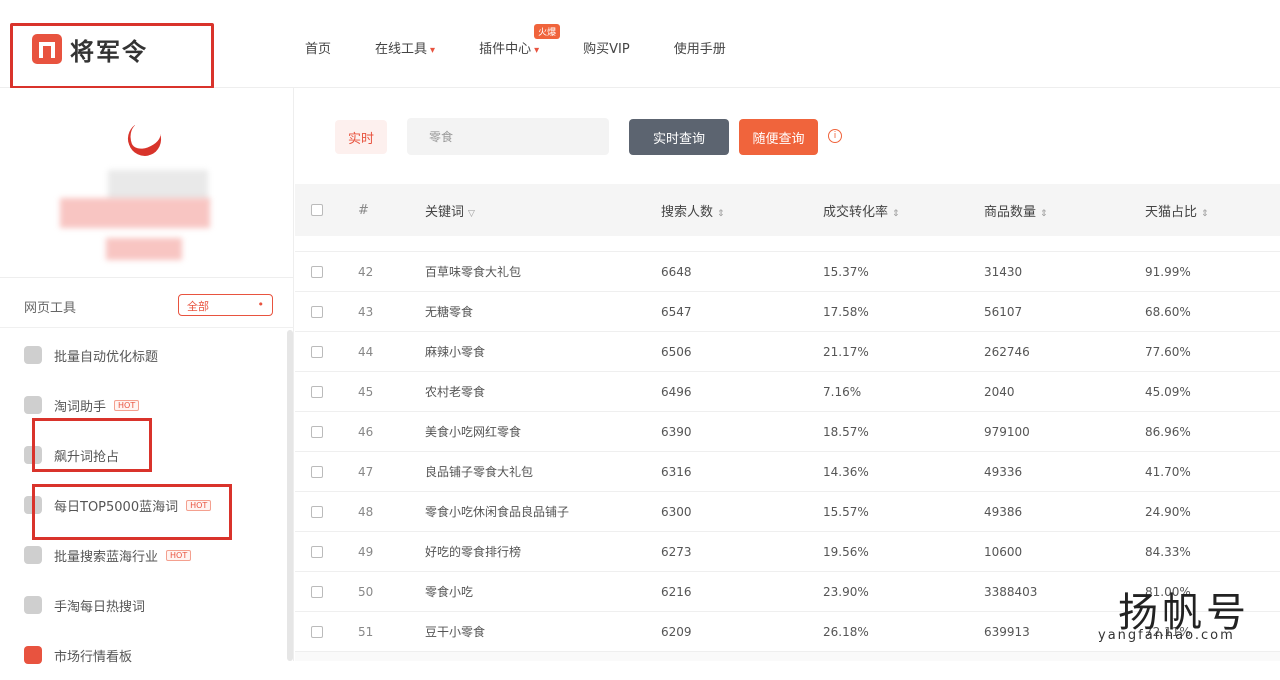 The height and width of the screenshot is (680, 1280). What do you see at coordinates (361, 137) in the screenshot?
I see `realtime-button: 实时` at bounding box center [361, 137].